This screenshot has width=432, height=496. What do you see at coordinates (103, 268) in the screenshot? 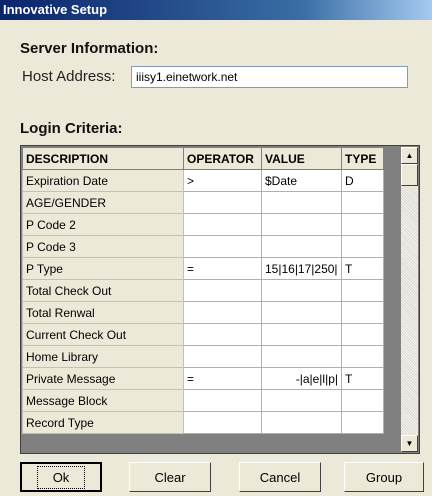
I see `row-description: P Type` at bounding box center [103, 268].